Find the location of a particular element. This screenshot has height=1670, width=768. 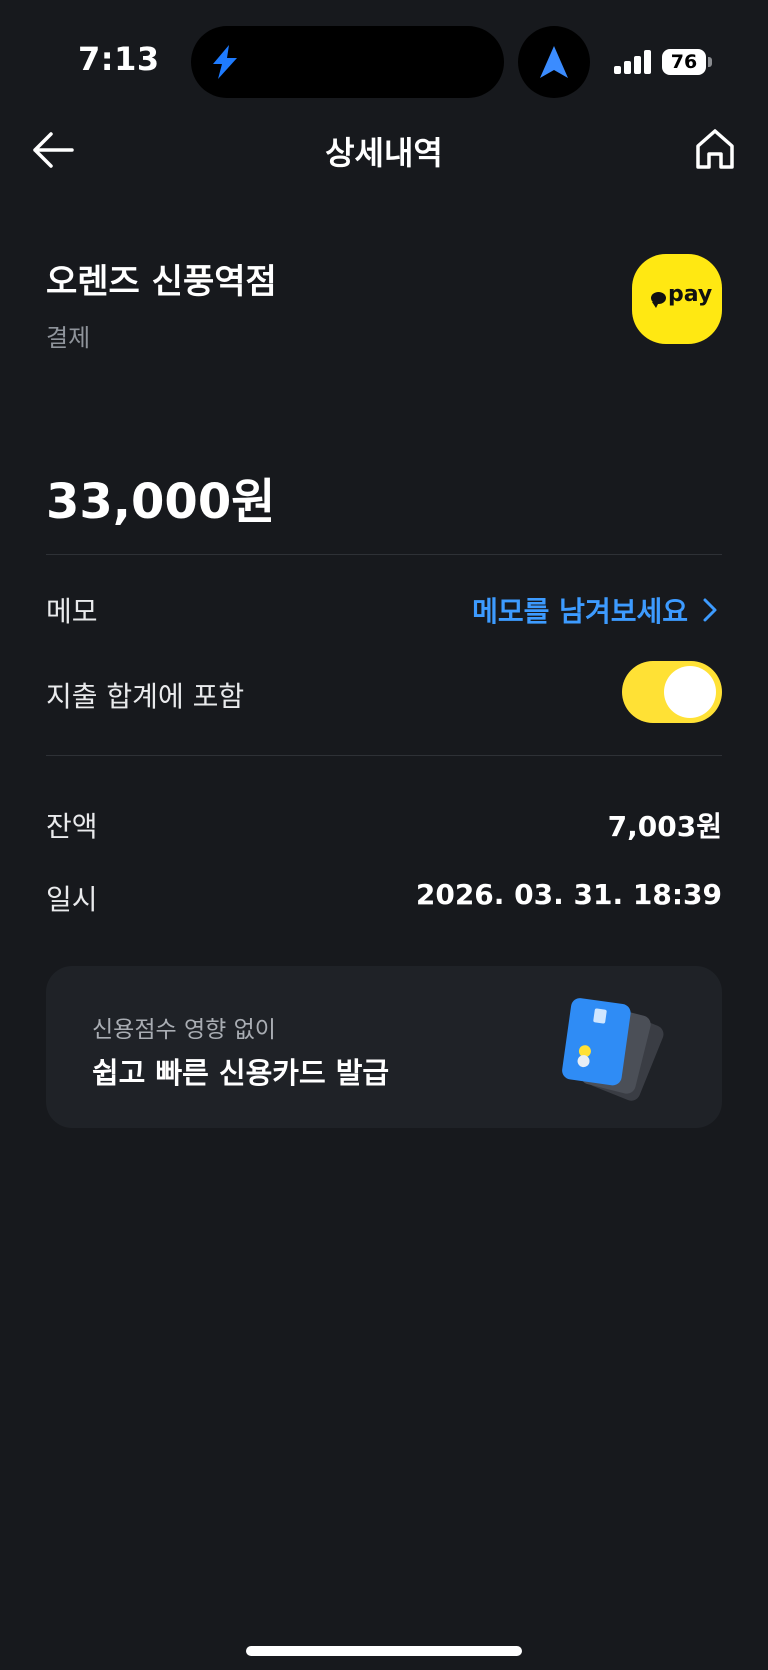

transaction-amount: 33,000원 is located at coordinates (161, 502).